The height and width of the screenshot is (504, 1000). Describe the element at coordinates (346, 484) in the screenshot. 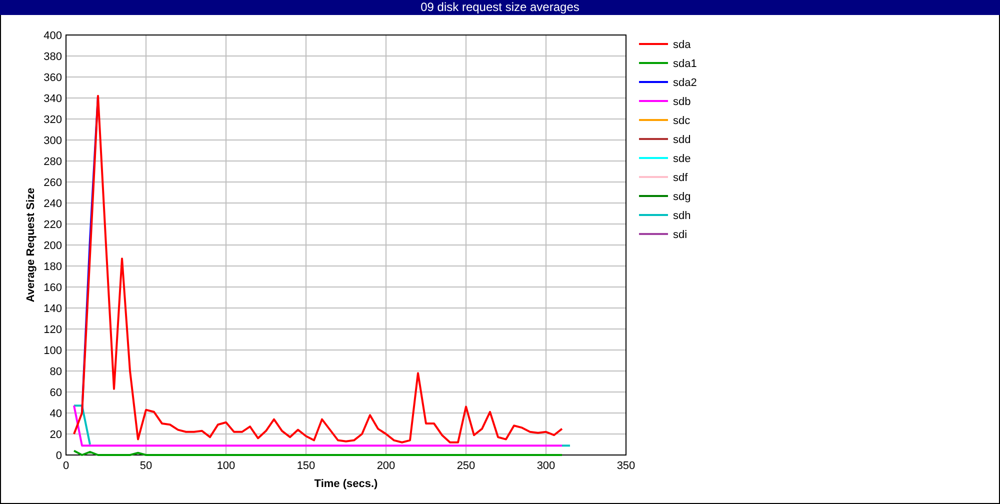

I see `x-axis-title: Time (secs.)` at that location.